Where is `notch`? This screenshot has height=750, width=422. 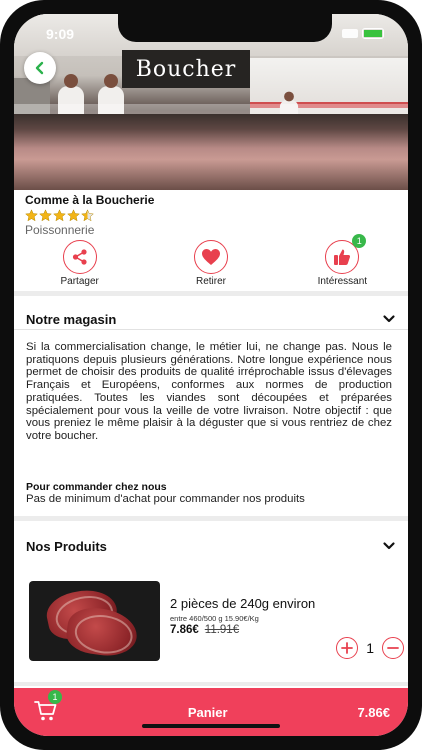
notch is located at coordinates (225, 28).